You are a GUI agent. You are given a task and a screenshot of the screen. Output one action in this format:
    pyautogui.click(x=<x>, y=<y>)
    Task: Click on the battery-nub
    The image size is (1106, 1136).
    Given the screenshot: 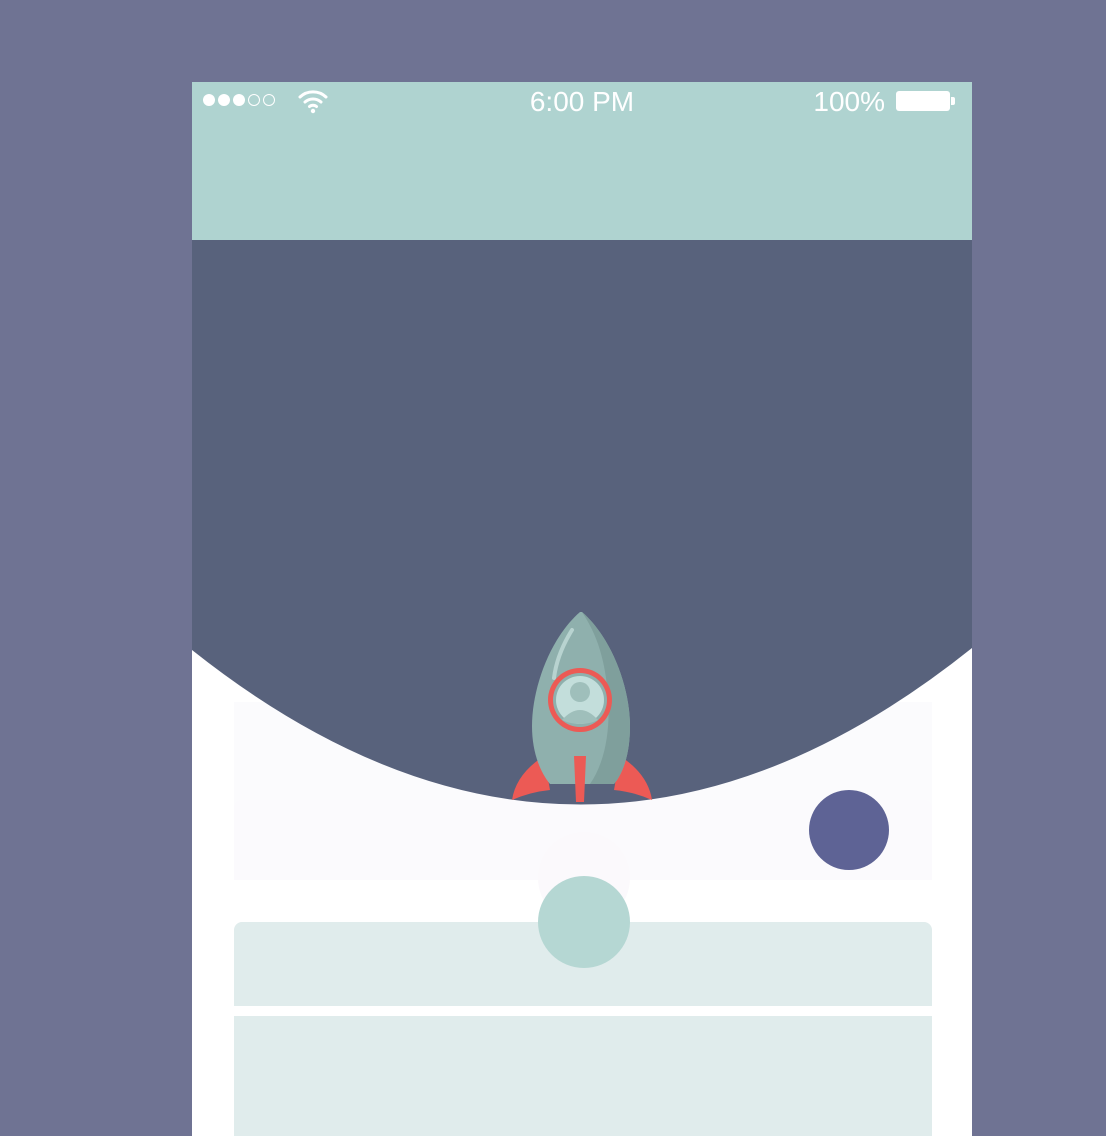 What is the action you would take?
    pyautogui.click(x=953, y=101)
    